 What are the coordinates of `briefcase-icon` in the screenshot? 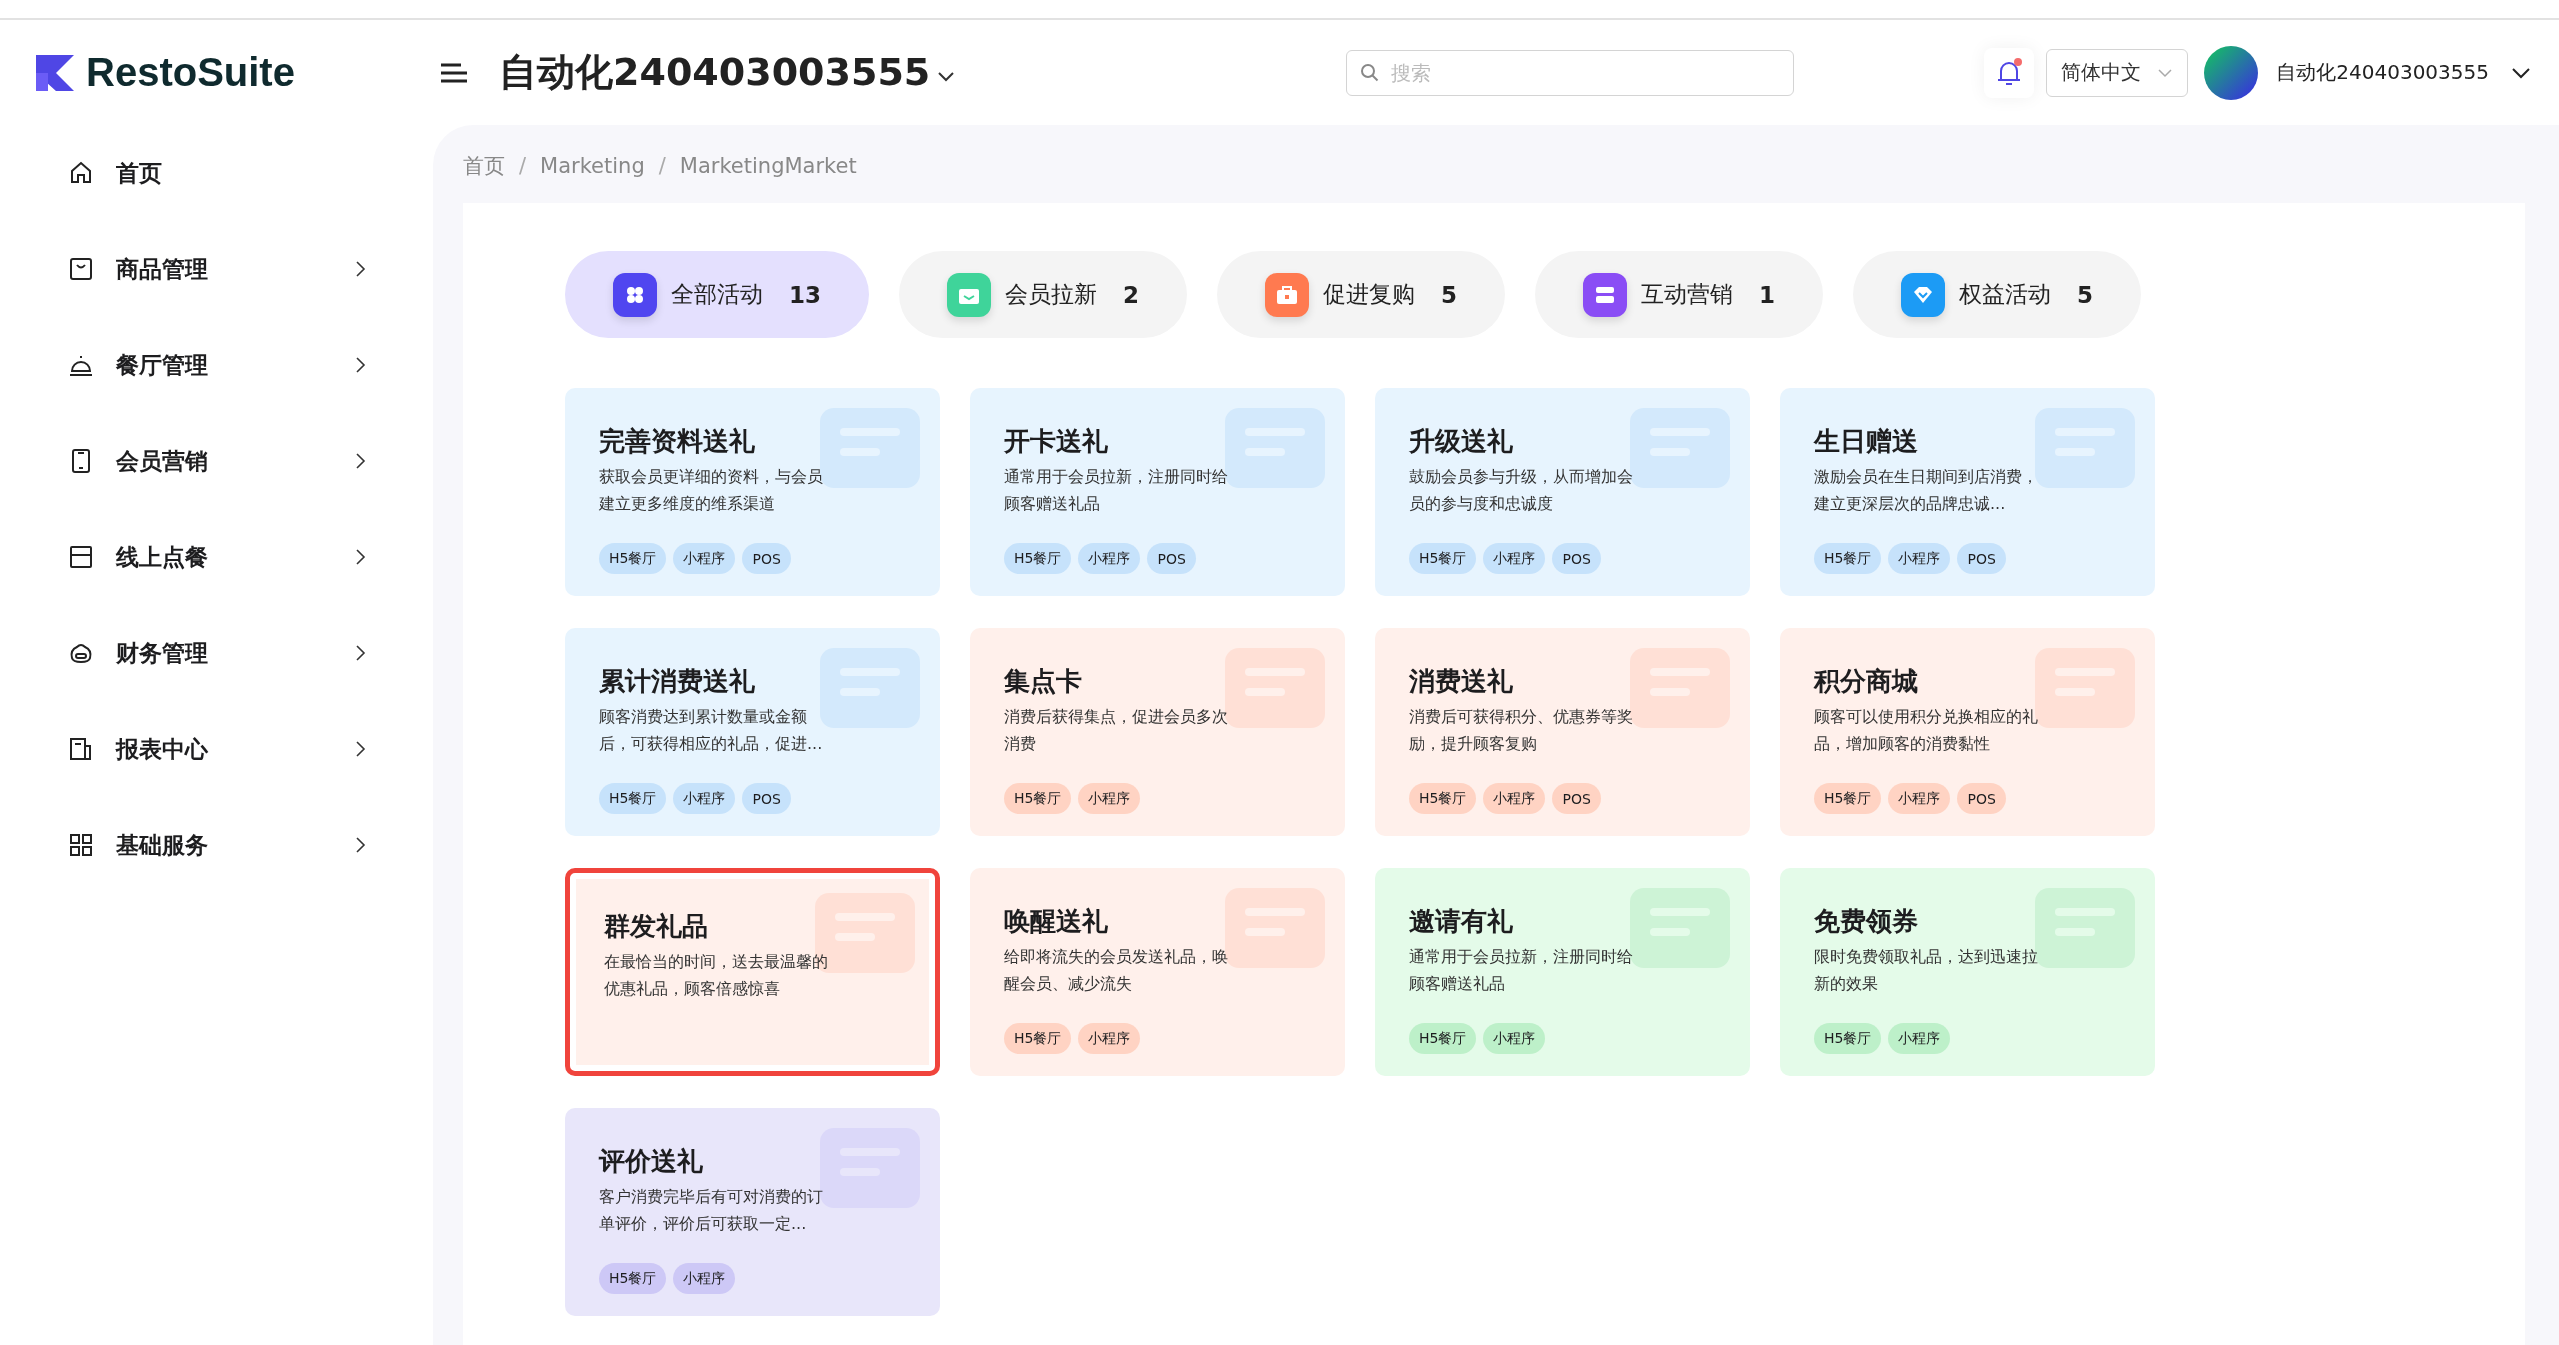 It's located at (1287, 294).